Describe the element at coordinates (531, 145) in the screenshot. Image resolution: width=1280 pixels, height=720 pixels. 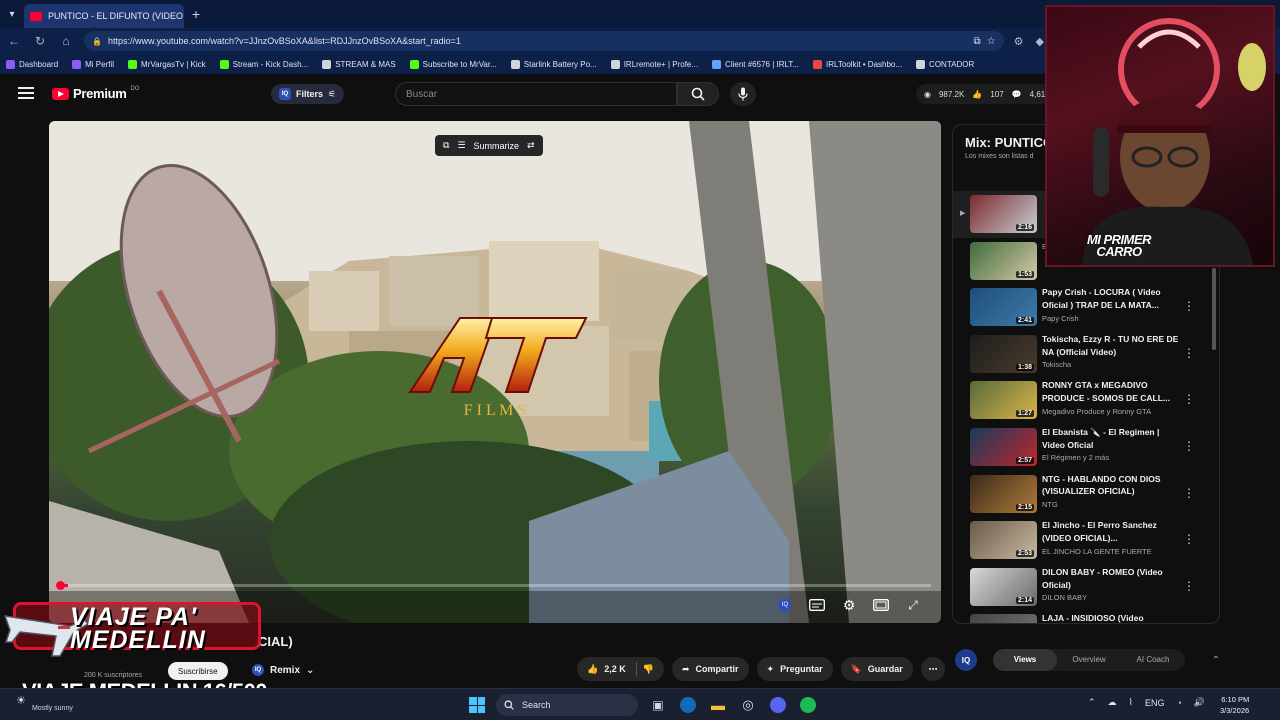
I see `translate-icon: ⇄` at that location.